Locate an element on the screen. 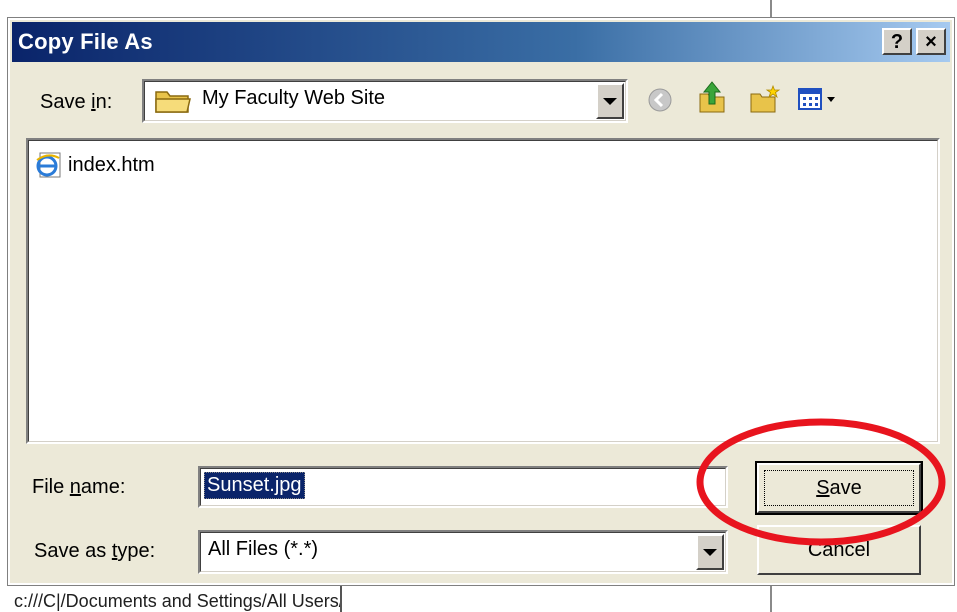 This screenshot has width=957, height=612. save-as-type-dropdown-arrow is located at coordinates (710, 552).